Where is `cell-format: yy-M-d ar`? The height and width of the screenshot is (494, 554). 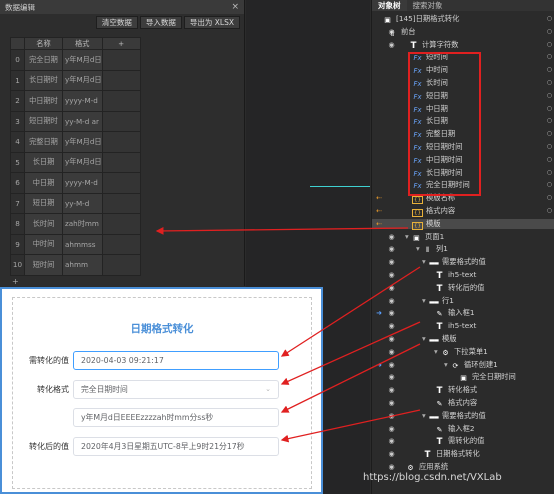 cell-format: yy-M-d ar is located at coordinates (82, 121).